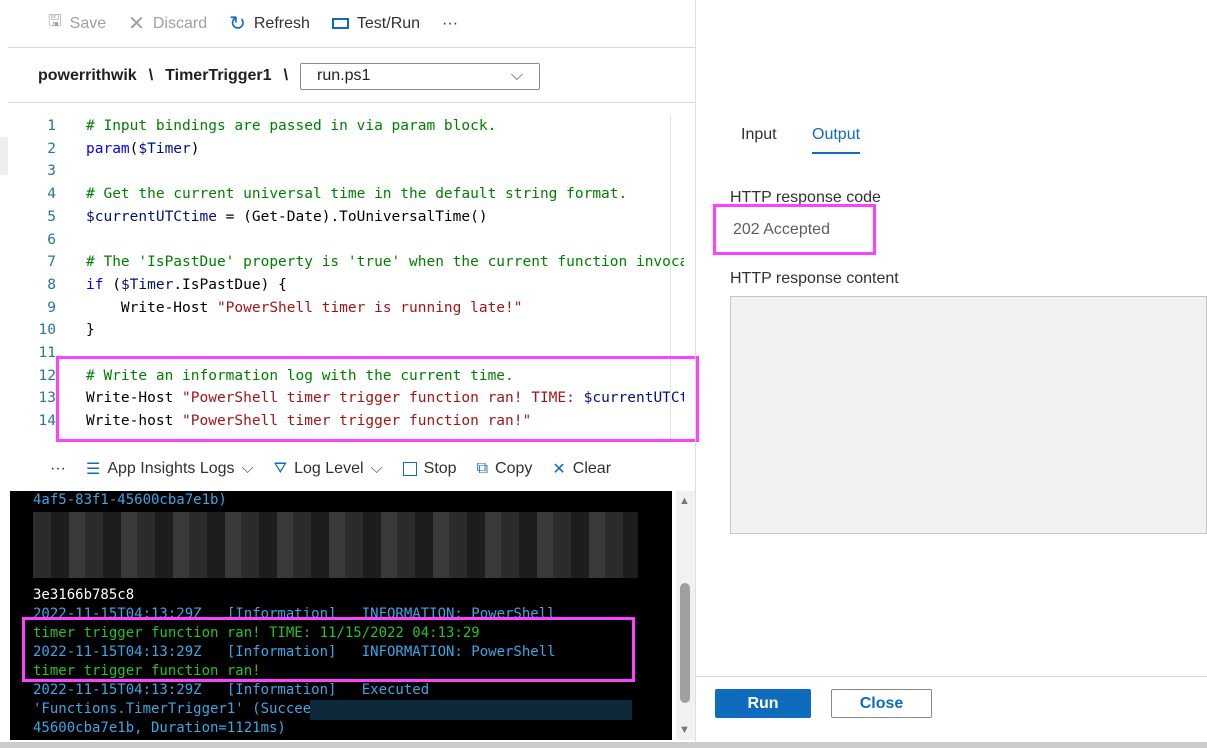 The image size is (1207, 748). Describe the element at coordinates (167, 23) in the screenshot. I see `discard-button: ✕ Discard` at that location.